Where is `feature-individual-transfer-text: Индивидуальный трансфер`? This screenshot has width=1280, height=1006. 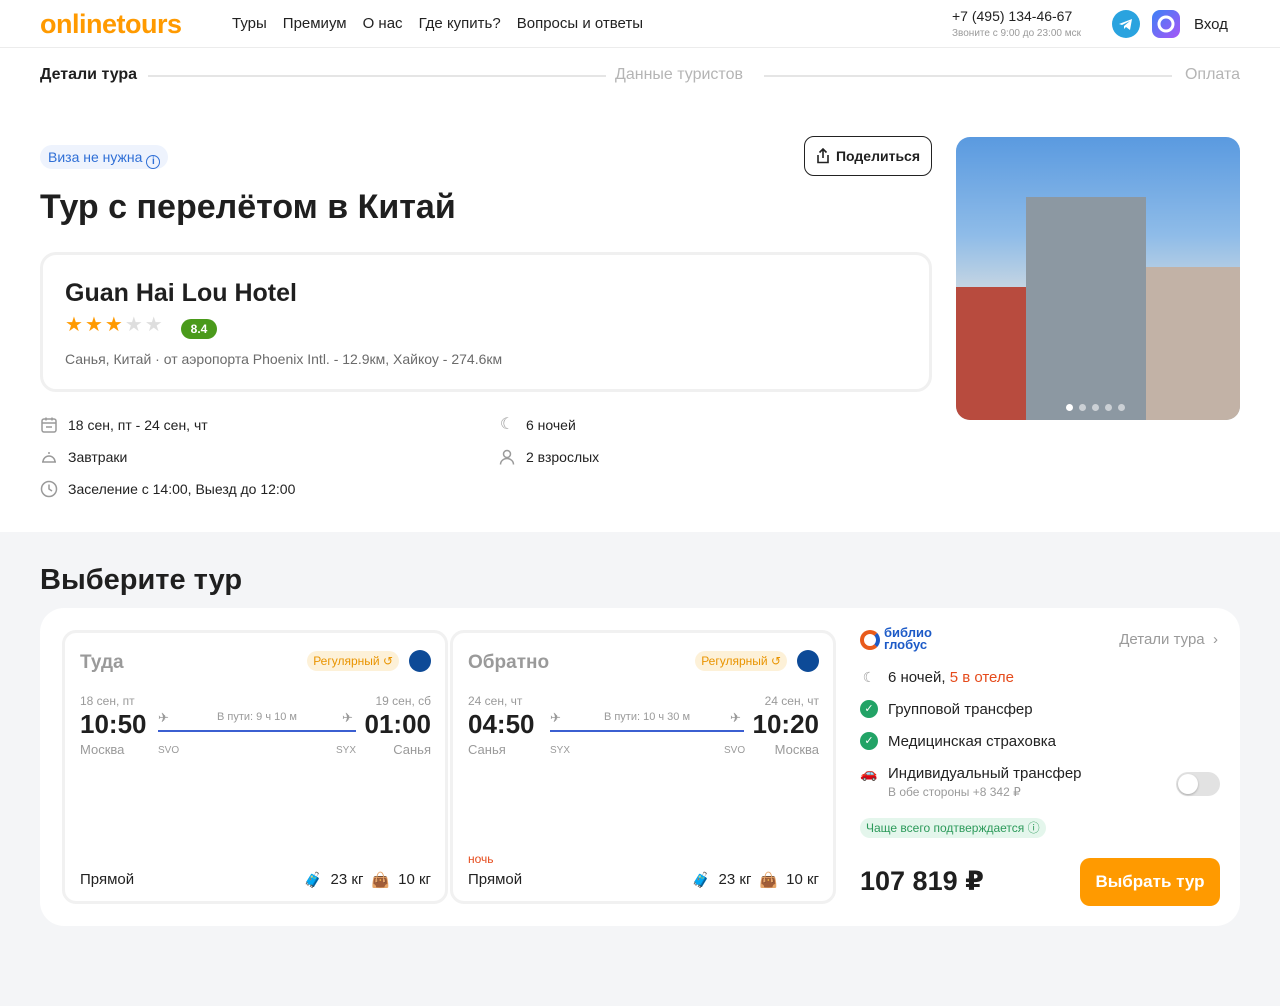
feature-individual-transfer-text: Индивидуальный трансфер is located at coordinates (985, 773).